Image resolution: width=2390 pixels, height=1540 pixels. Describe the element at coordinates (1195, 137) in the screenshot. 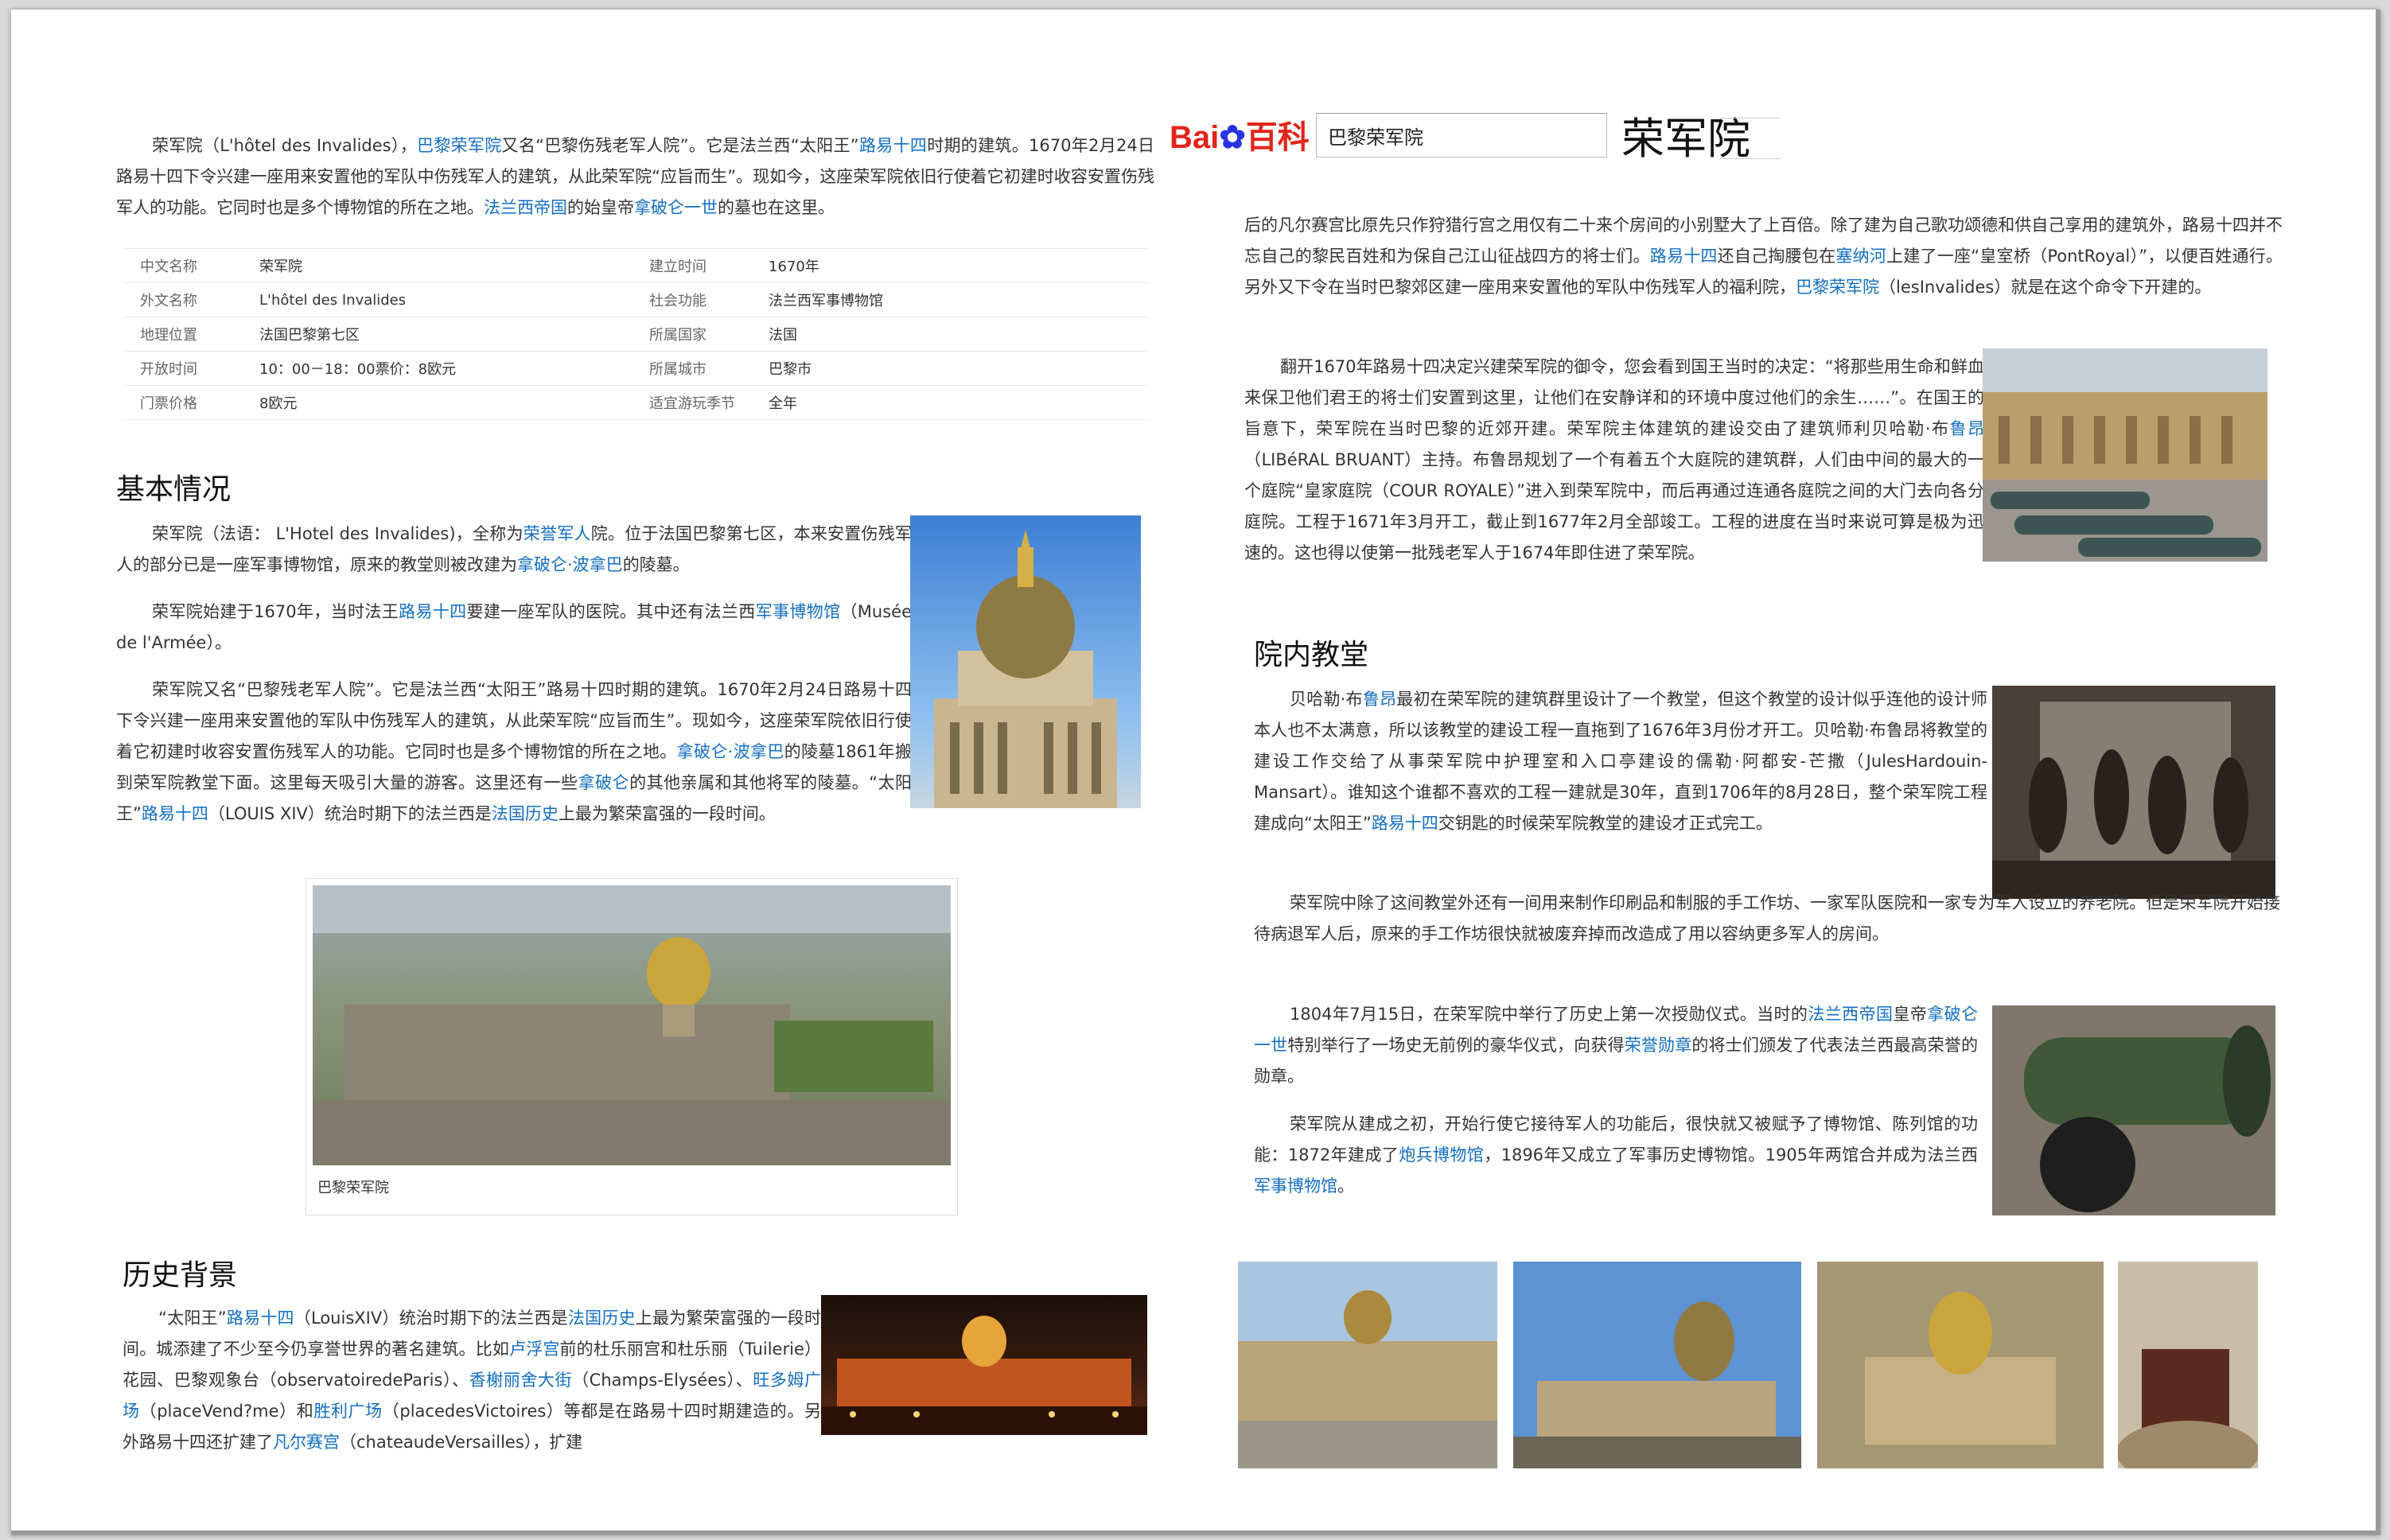

I see `logo-text: Bai` at that location.